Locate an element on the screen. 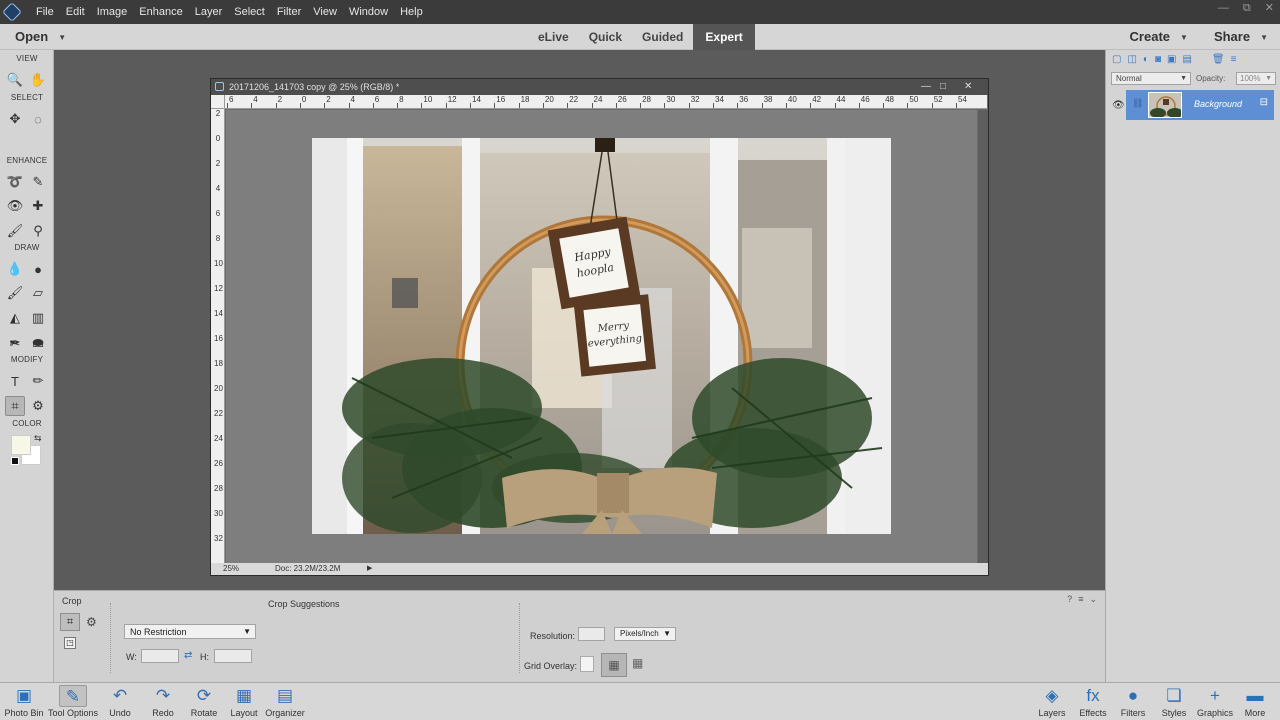 This screenshot has height=720, width=1280. mode-tab-expert: Expert is located at coordinates (724, 37).